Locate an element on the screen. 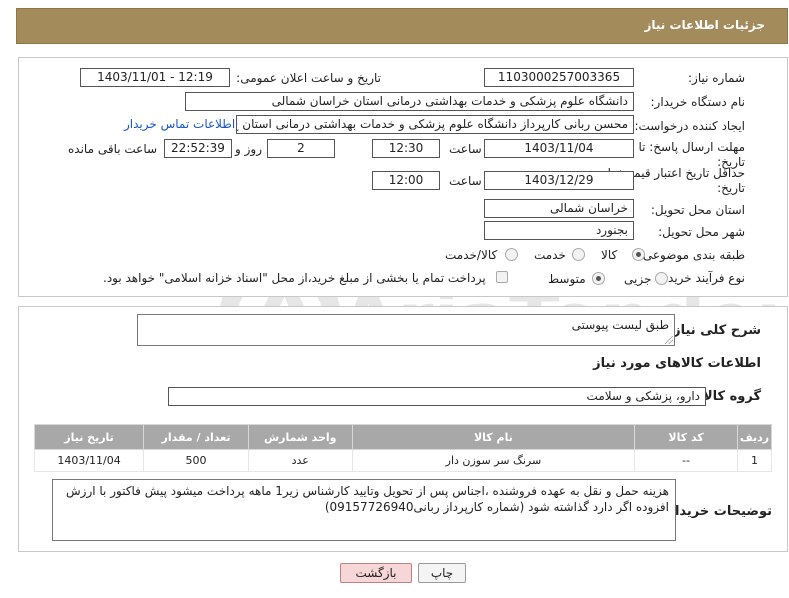 The image size is (789, 598). buyer-org-label: نام دستگاه خریدار: is located at coordinates (698, 102).